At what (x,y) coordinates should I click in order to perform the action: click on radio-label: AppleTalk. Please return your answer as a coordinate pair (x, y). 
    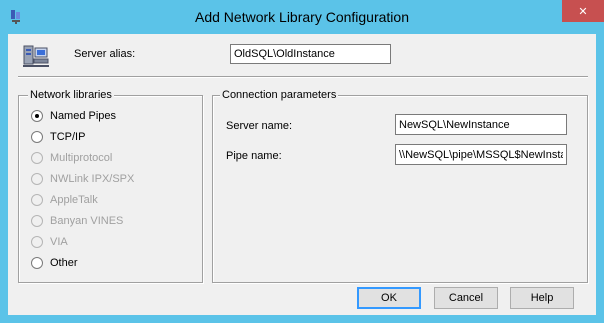
    Looking at the image, I should click on (74, 200).